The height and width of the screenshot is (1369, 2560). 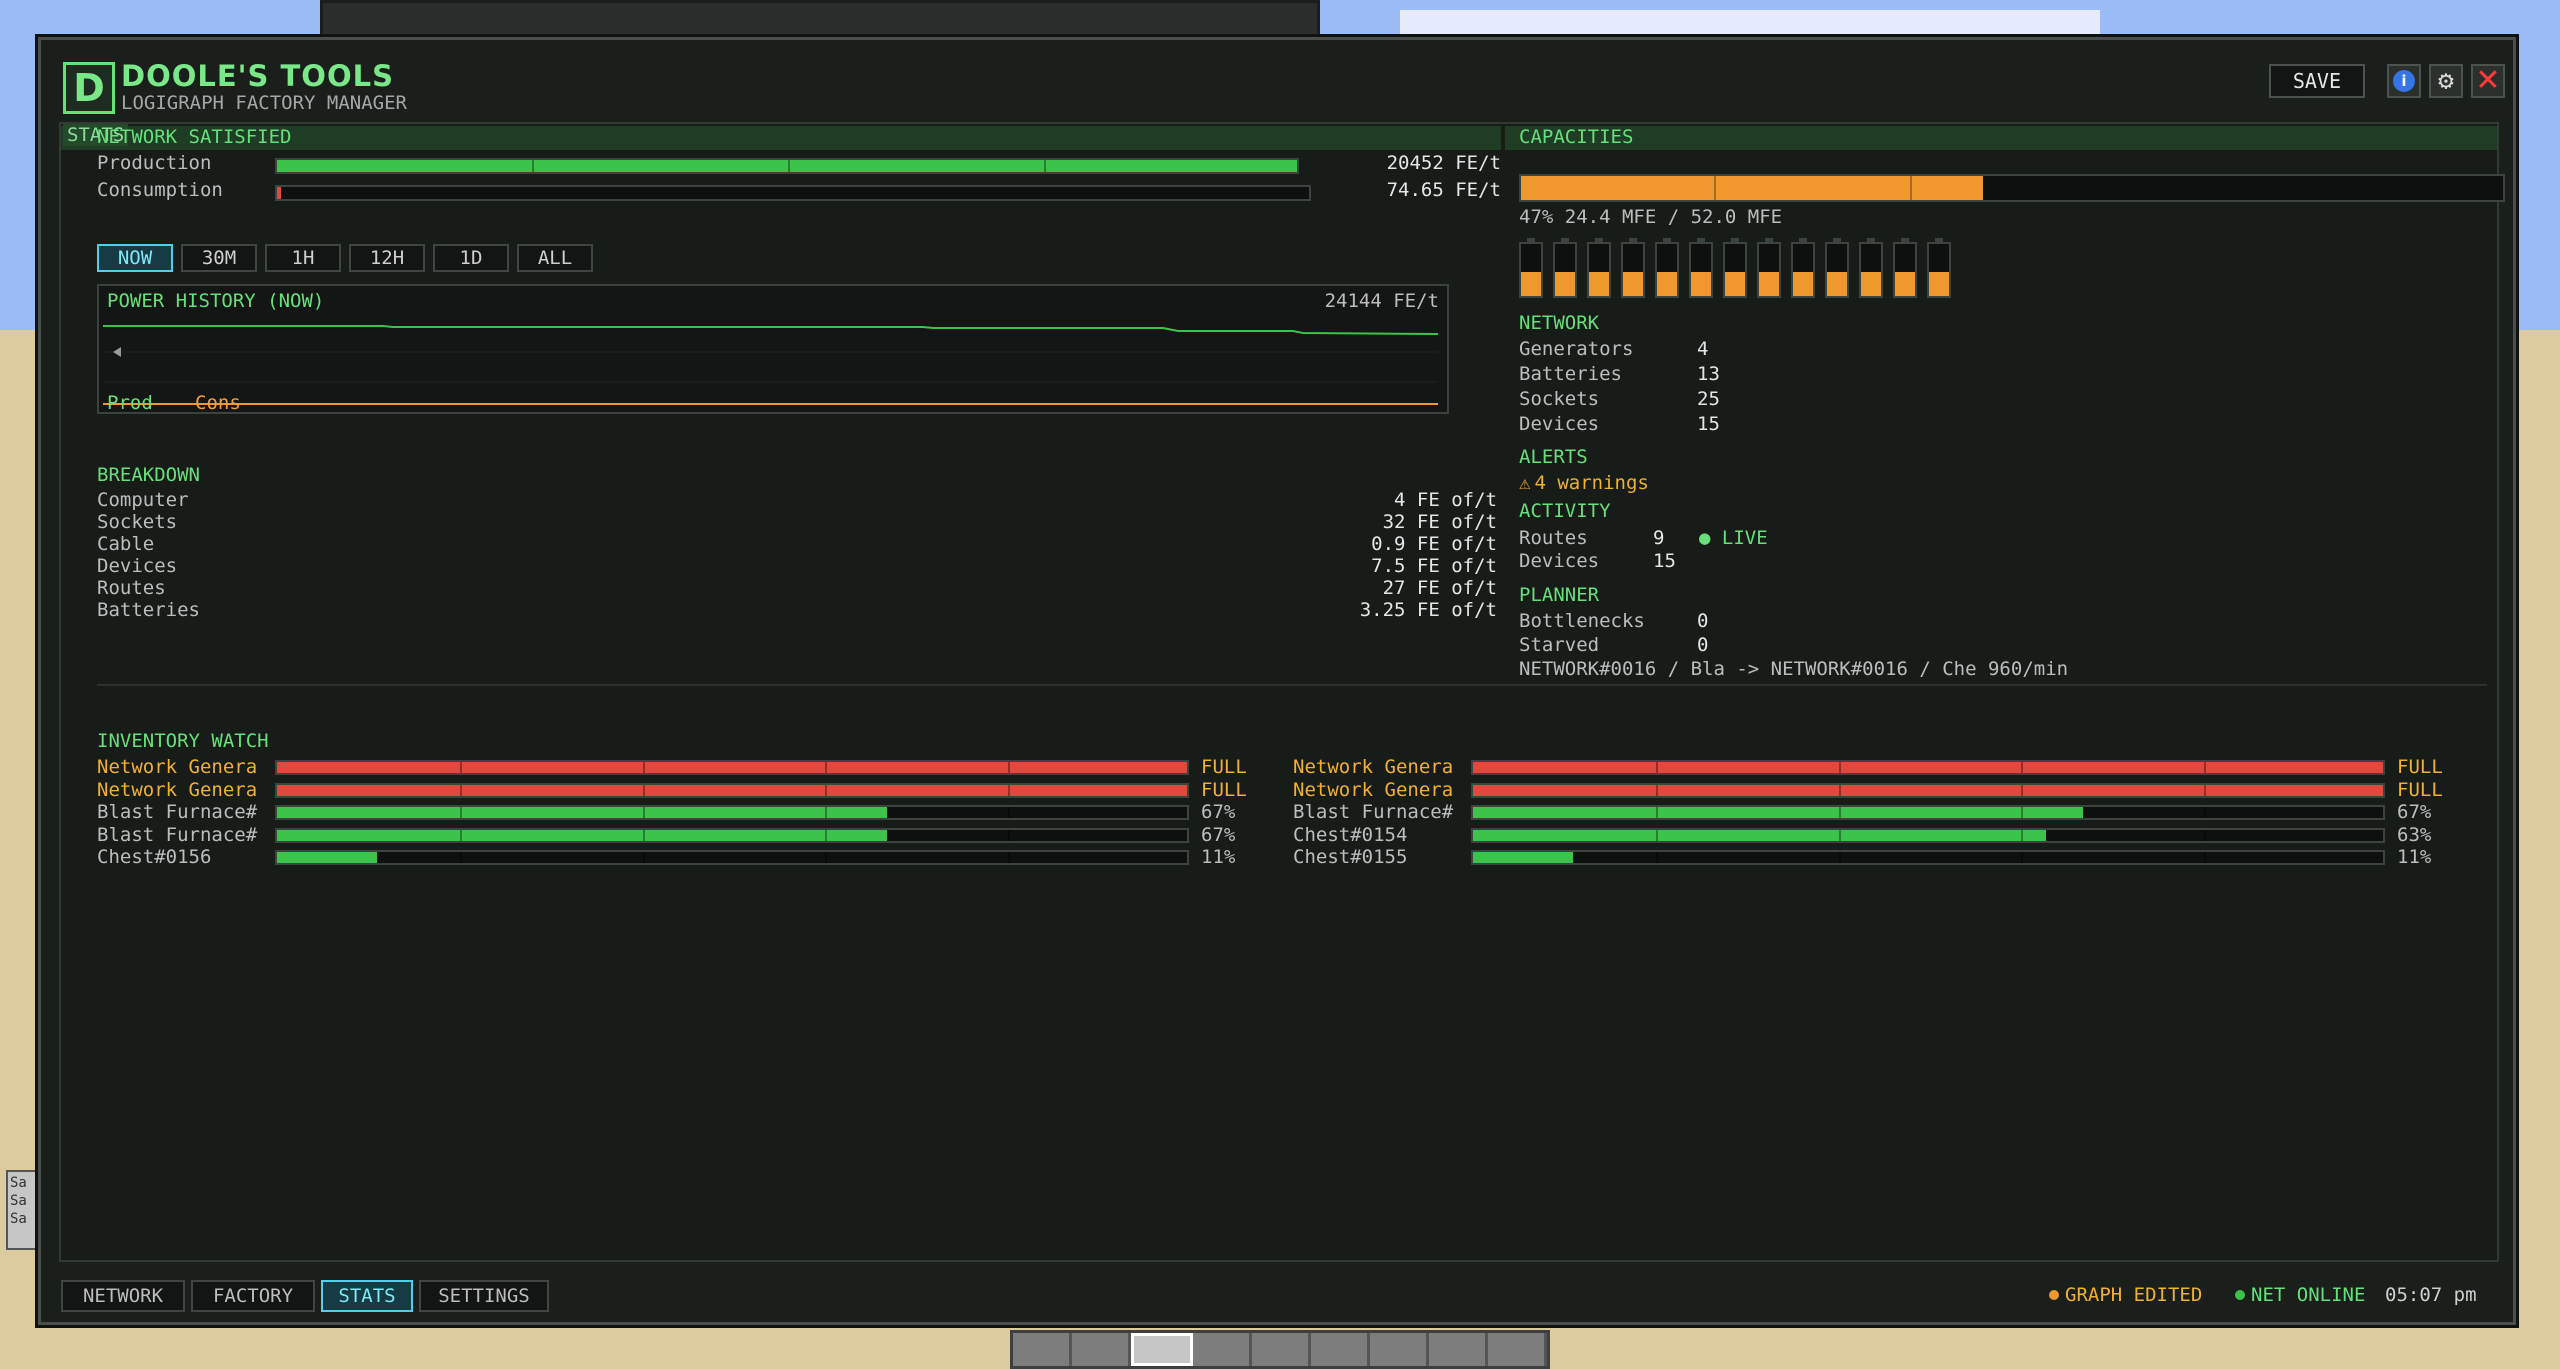 I want to click on capacity-bar-fill, so click(x=1752, y=188).